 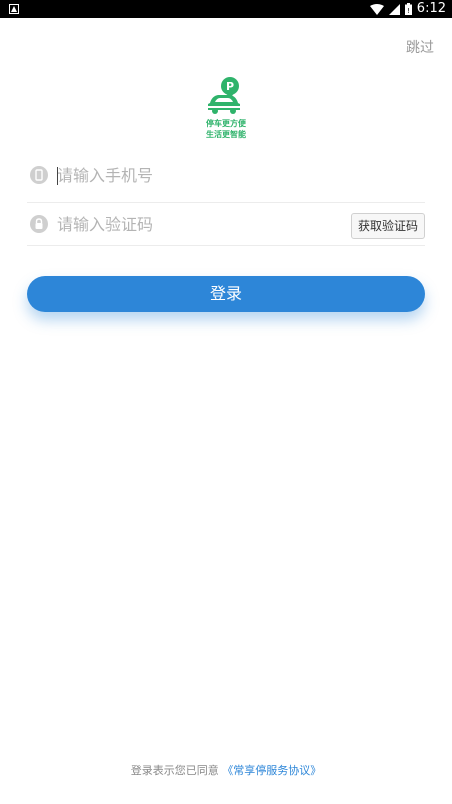 What do you see at coordinates (39, 224) in the screenshot?
I see `lock-icon` at bounding box center [39, 224].